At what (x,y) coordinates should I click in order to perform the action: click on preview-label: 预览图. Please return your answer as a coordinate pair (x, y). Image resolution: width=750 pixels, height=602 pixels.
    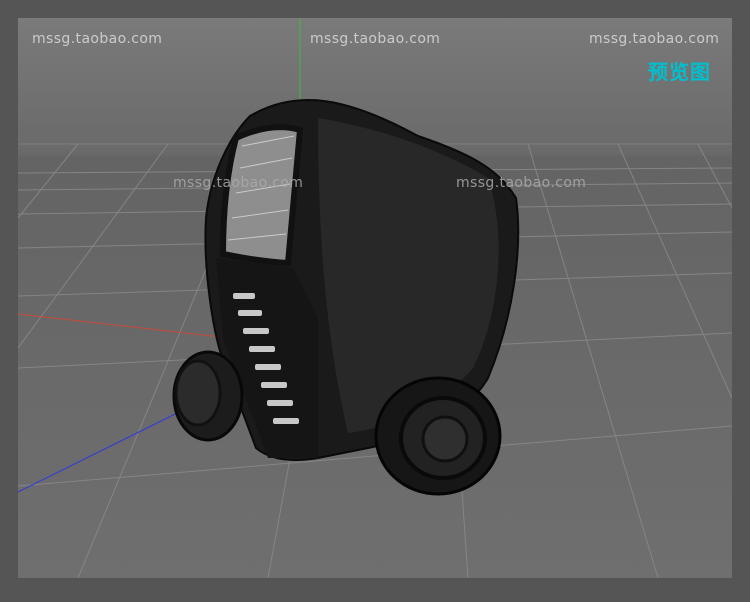
    Looking at the image, I should click on (679, 72).